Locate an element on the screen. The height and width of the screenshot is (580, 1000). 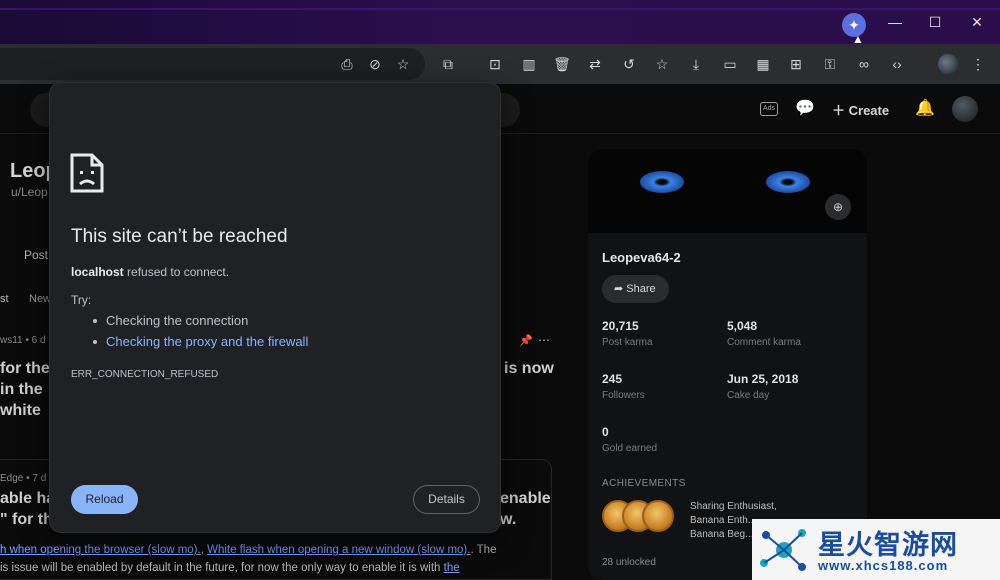
profile-banner: ⊕ is located at coordinates (727, 191).